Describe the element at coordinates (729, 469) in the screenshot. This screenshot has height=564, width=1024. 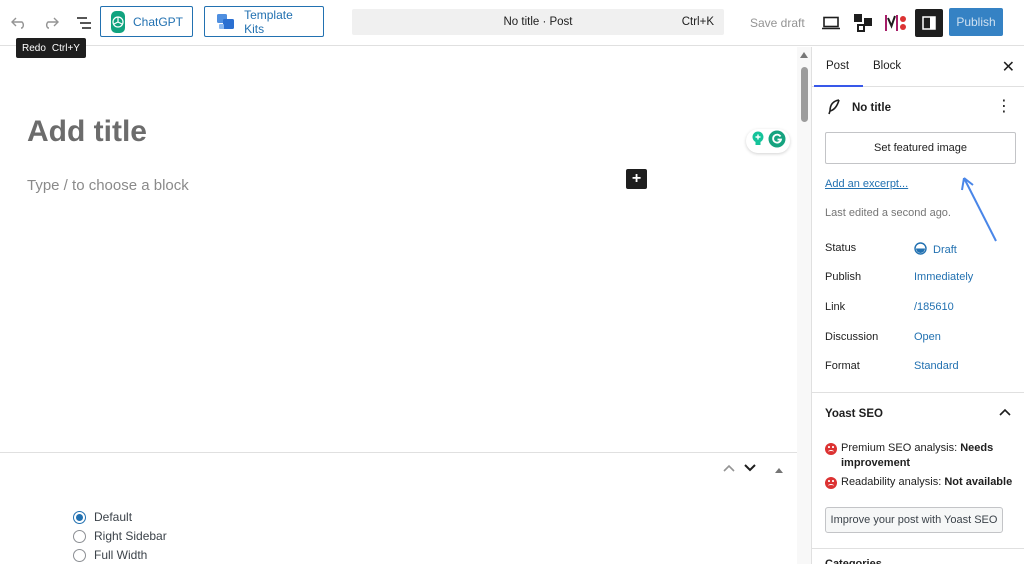
I see `move-up-icon` at that location.